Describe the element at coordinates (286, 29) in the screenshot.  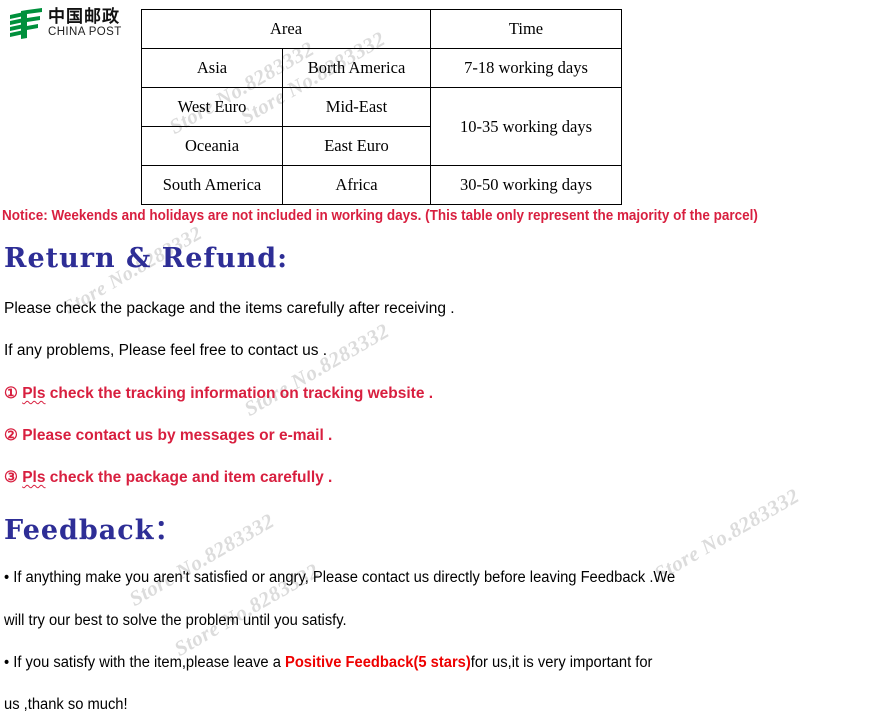
I see `table-header-area: Area` at that location.